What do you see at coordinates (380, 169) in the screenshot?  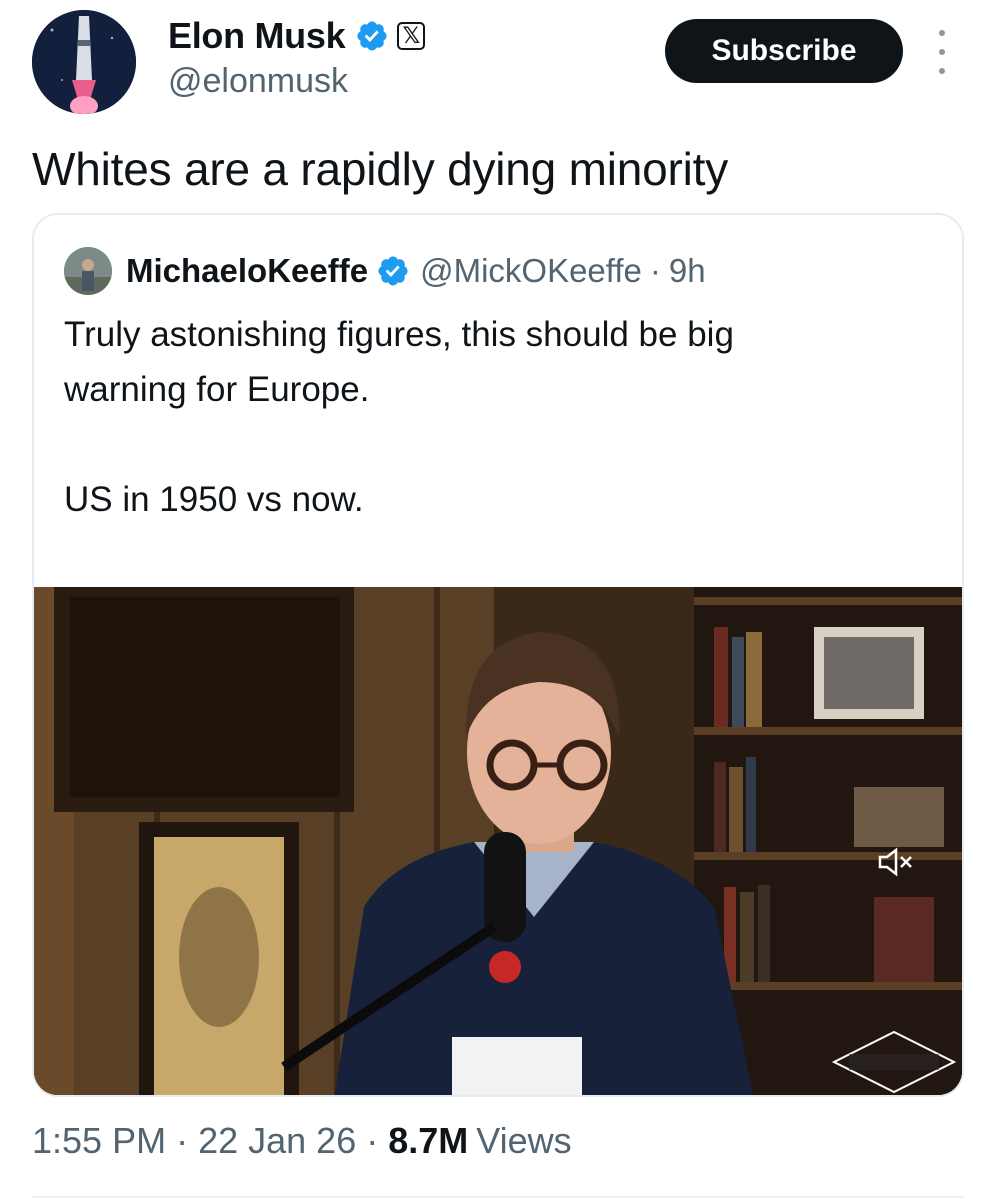 I see `tweet-text: Whites are a rapidly dying minority` at bounding box center [380, 169].